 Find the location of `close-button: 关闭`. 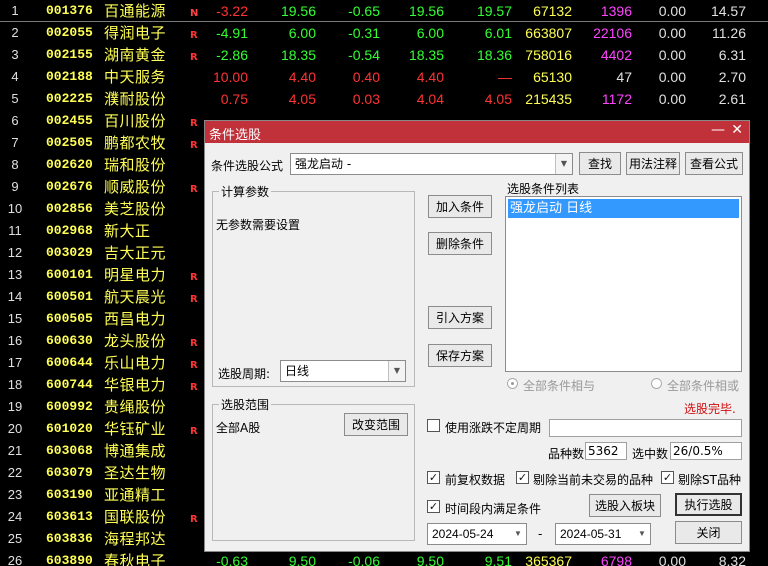

close-button: 关闭 is located at coordinates (708, 532).